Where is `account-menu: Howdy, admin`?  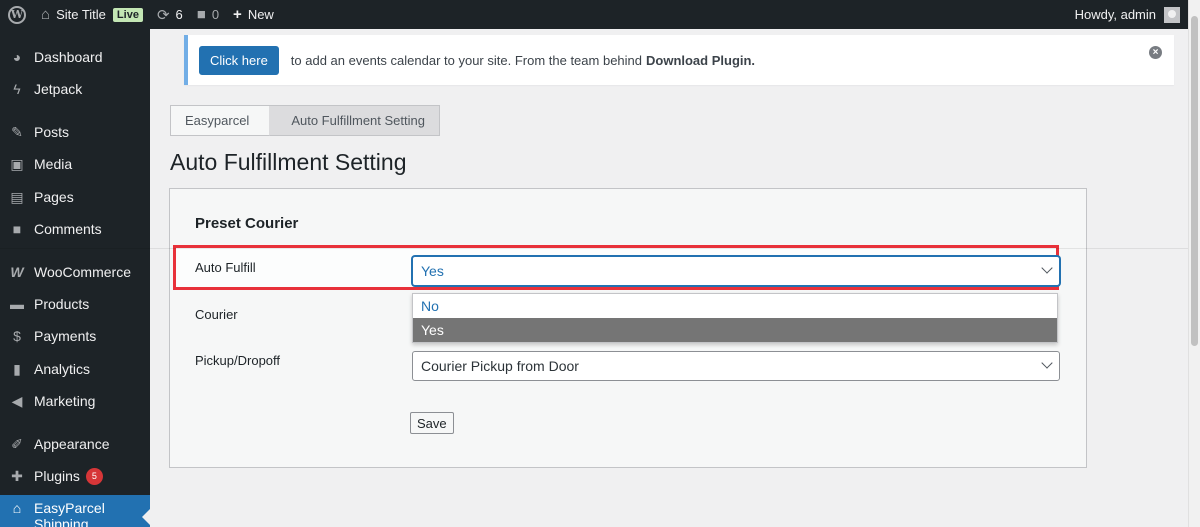
account-menu: Howdy, admin is located at coordinates (1134, 14).